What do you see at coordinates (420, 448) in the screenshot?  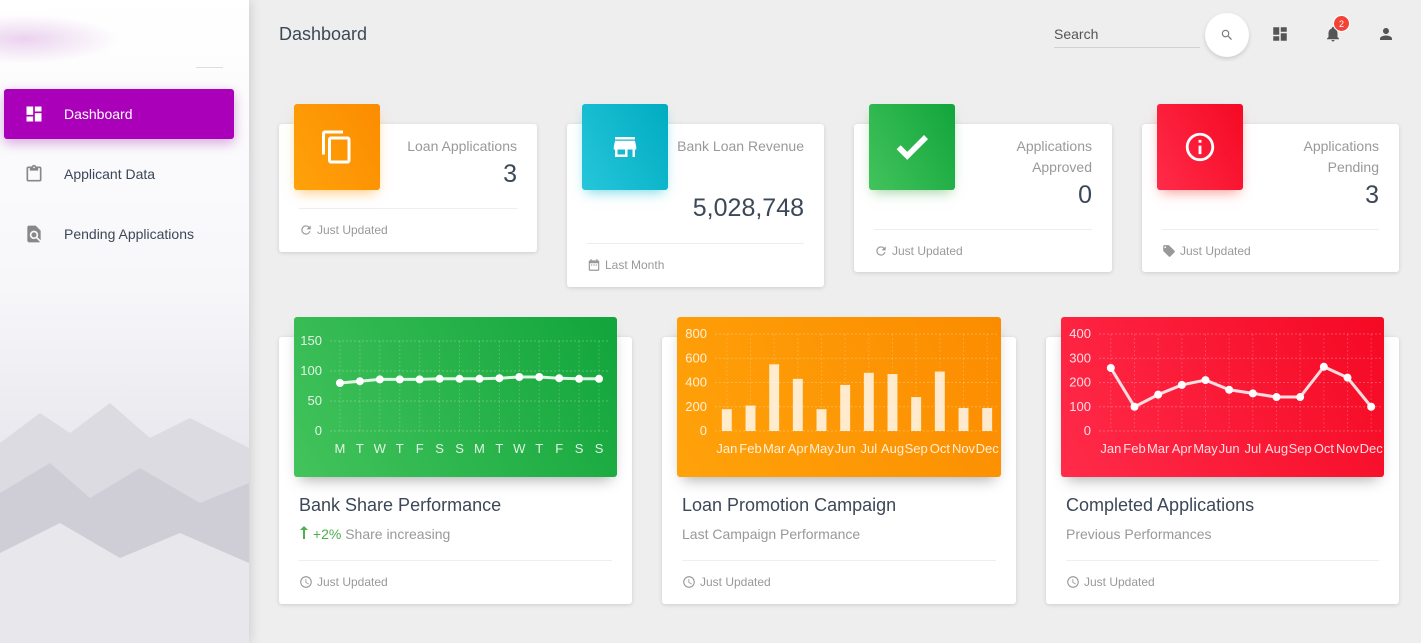 I see `x-tick-label: F` at bounding box center [420, 448].